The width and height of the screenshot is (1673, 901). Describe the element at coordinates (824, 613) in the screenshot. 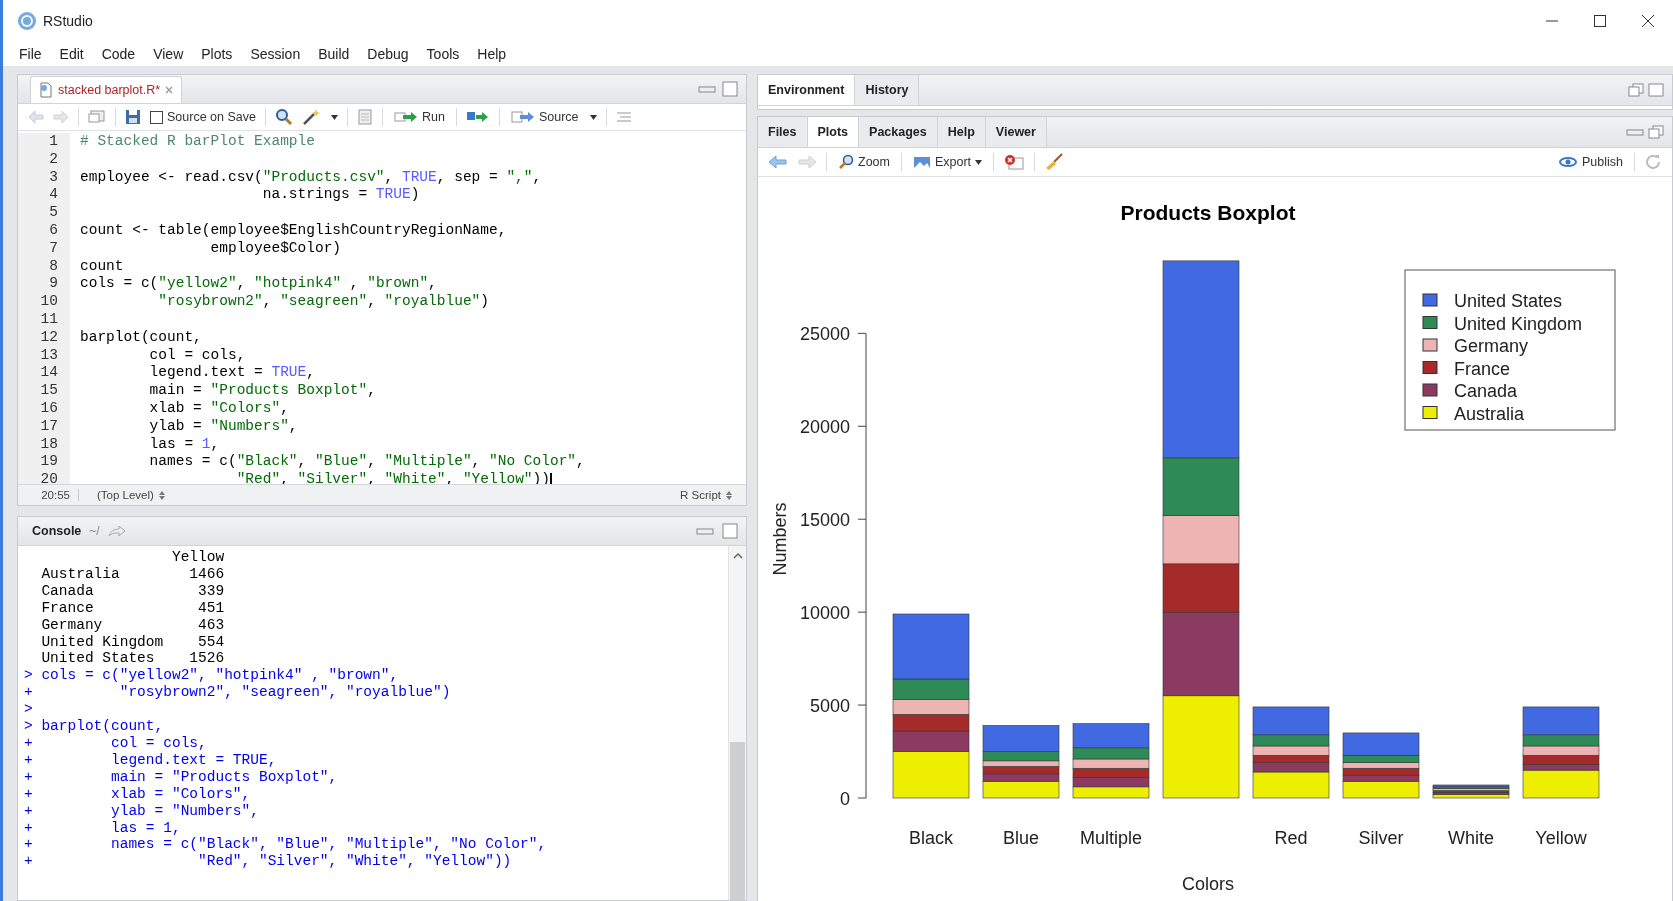

I see `y-tick-label: 10000` at that location.